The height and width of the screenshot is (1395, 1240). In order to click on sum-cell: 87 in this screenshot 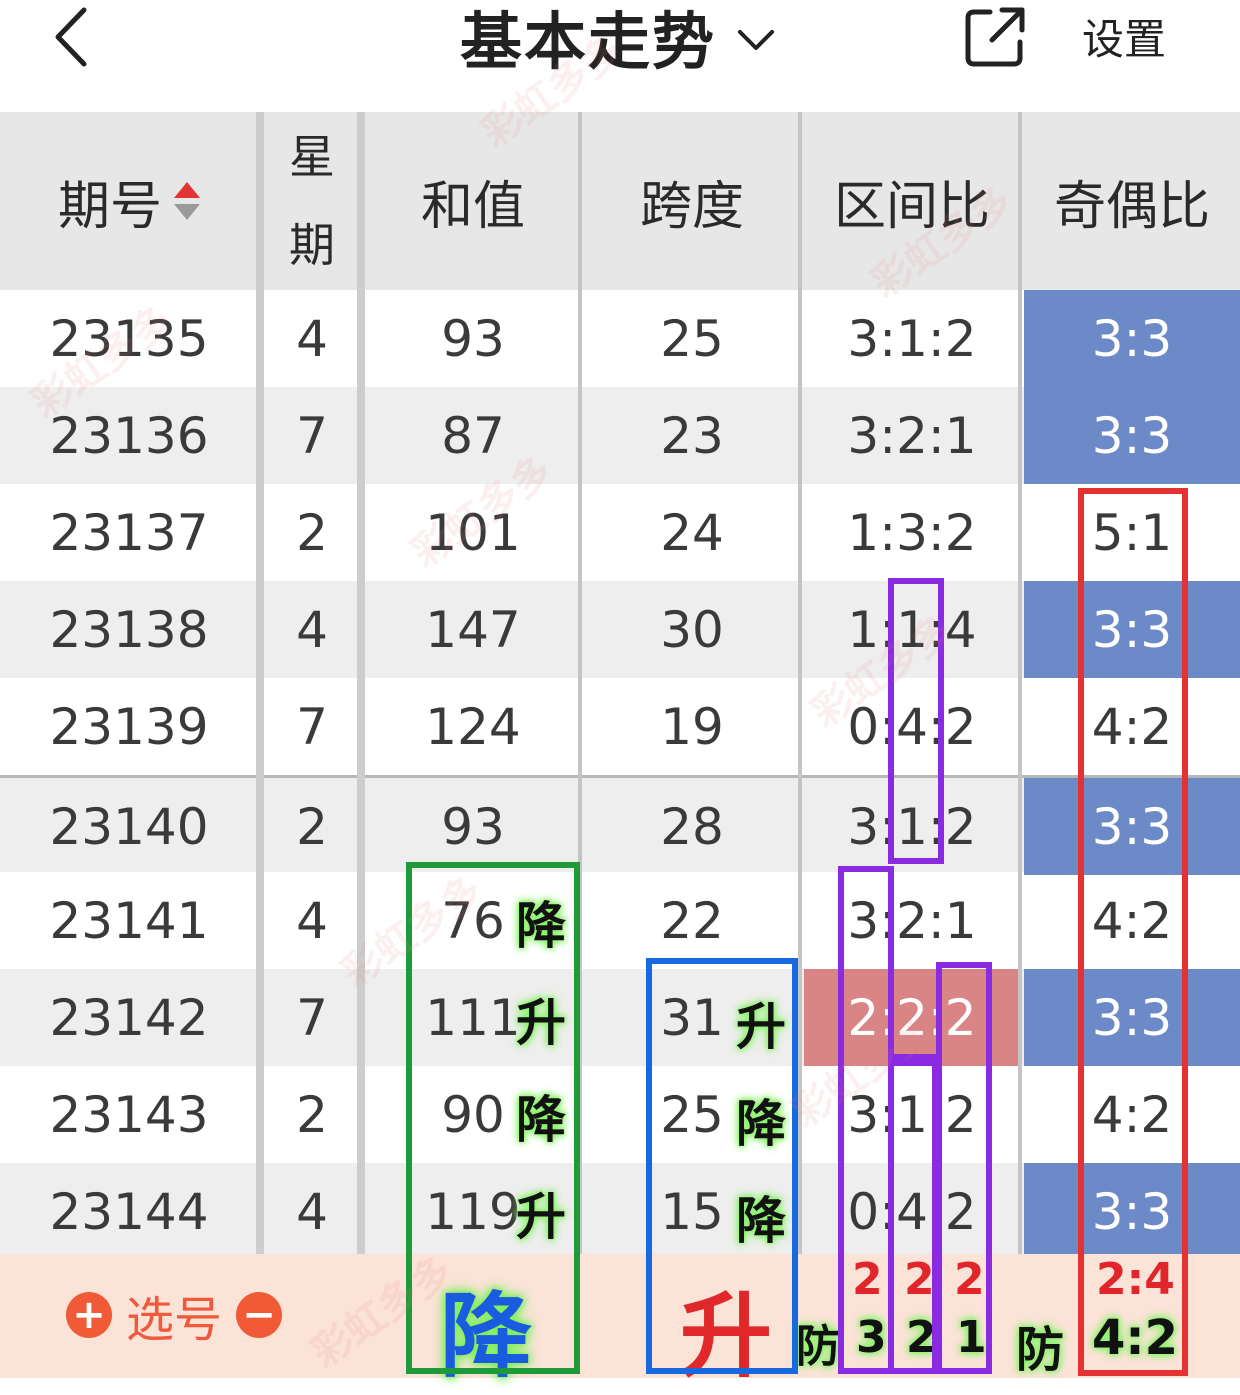, I will do `click(473, 435)`.